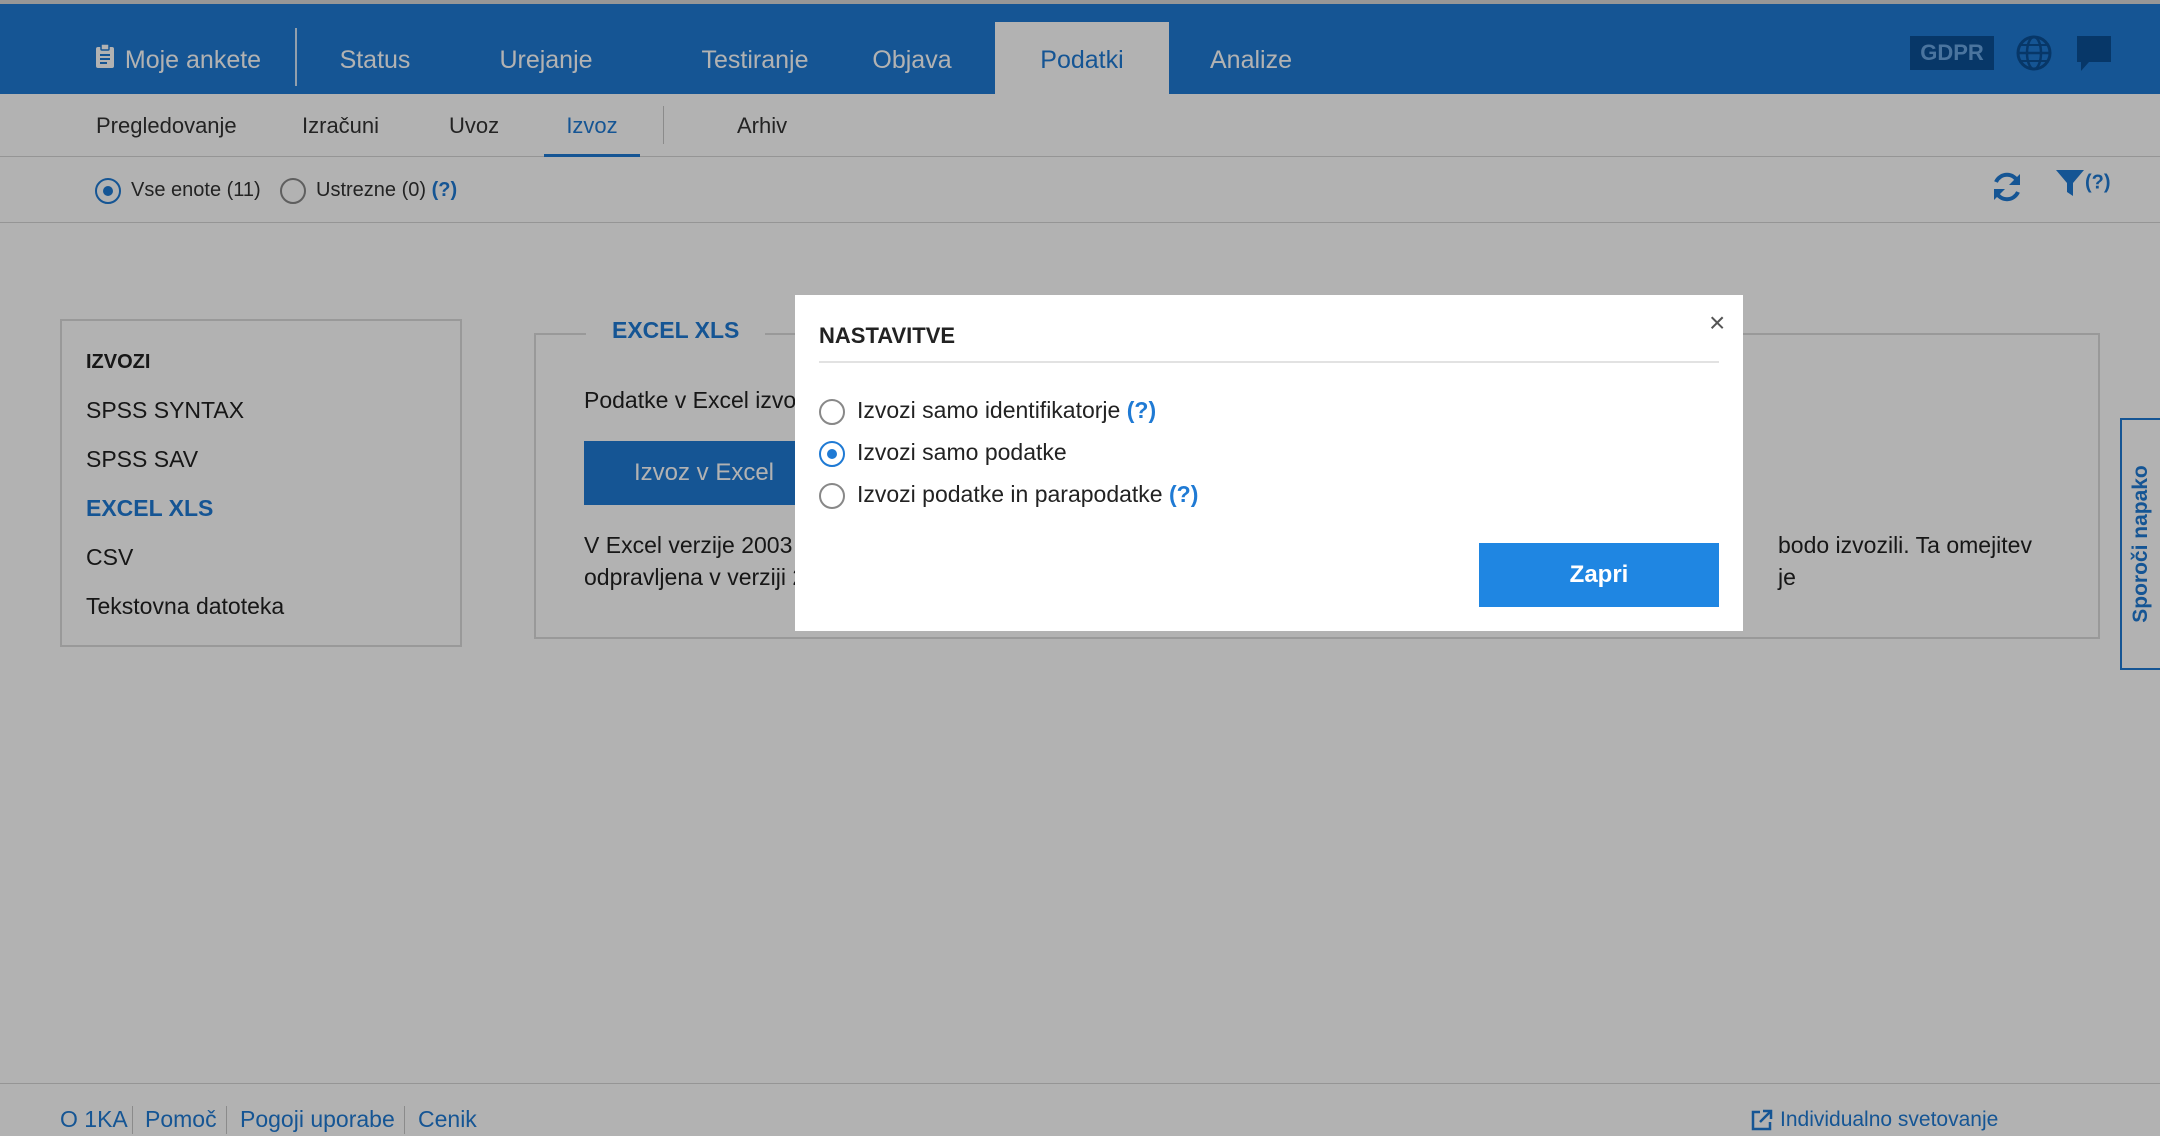 This screenshot has height=1136, width=2160. Describe the element at coordinates (962, 452) in the screenshot. I see `option-data-only-label: Izvozi samo podatke` at that location.